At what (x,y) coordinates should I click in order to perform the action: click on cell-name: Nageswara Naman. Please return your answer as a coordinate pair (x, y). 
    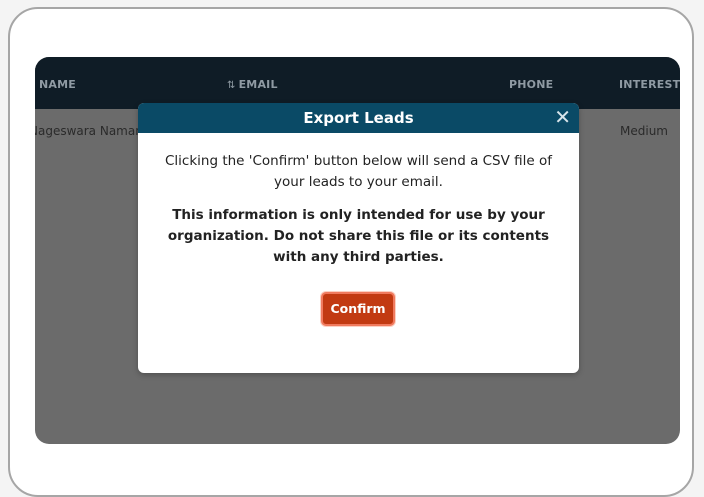
    Looking at the image, I should click on (89, 131).